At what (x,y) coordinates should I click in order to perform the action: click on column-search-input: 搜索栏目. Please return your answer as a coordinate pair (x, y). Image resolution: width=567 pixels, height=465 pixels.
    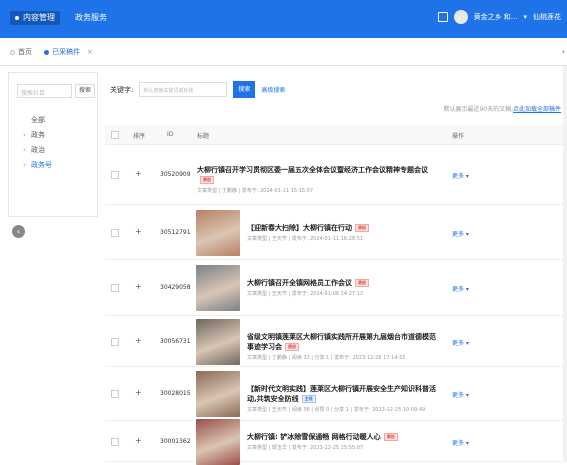
    Looking at the image, I should click on (44, 91).